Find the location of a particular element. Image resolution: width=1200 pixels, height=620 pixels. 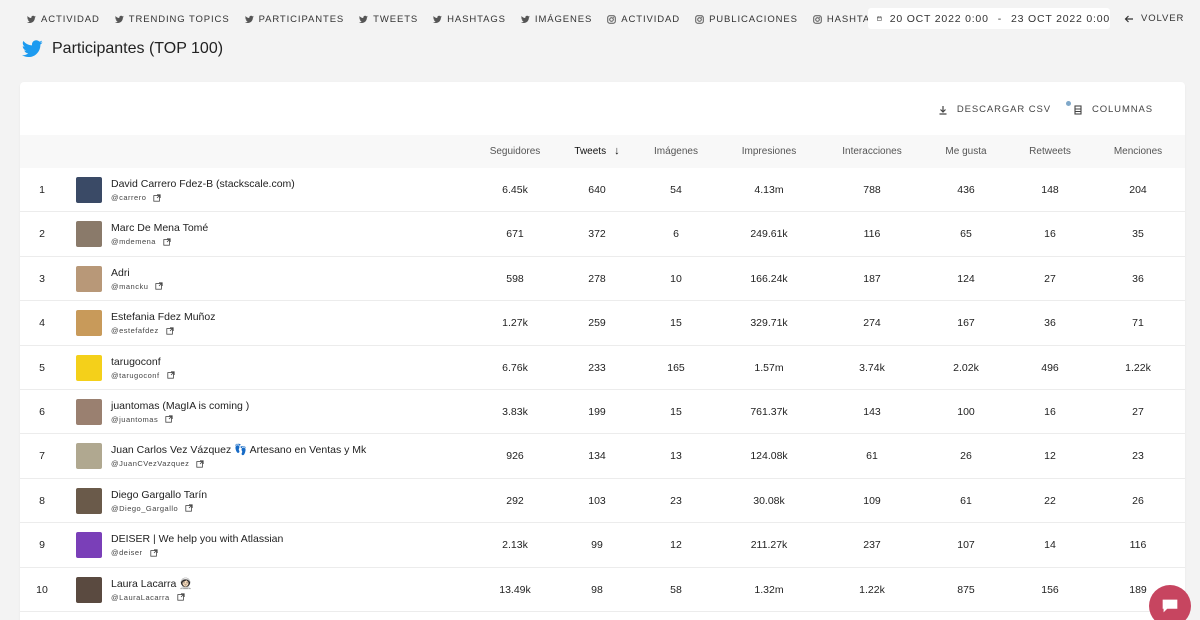

followers-cell: 6.45k is located at coordinates (515, 190).